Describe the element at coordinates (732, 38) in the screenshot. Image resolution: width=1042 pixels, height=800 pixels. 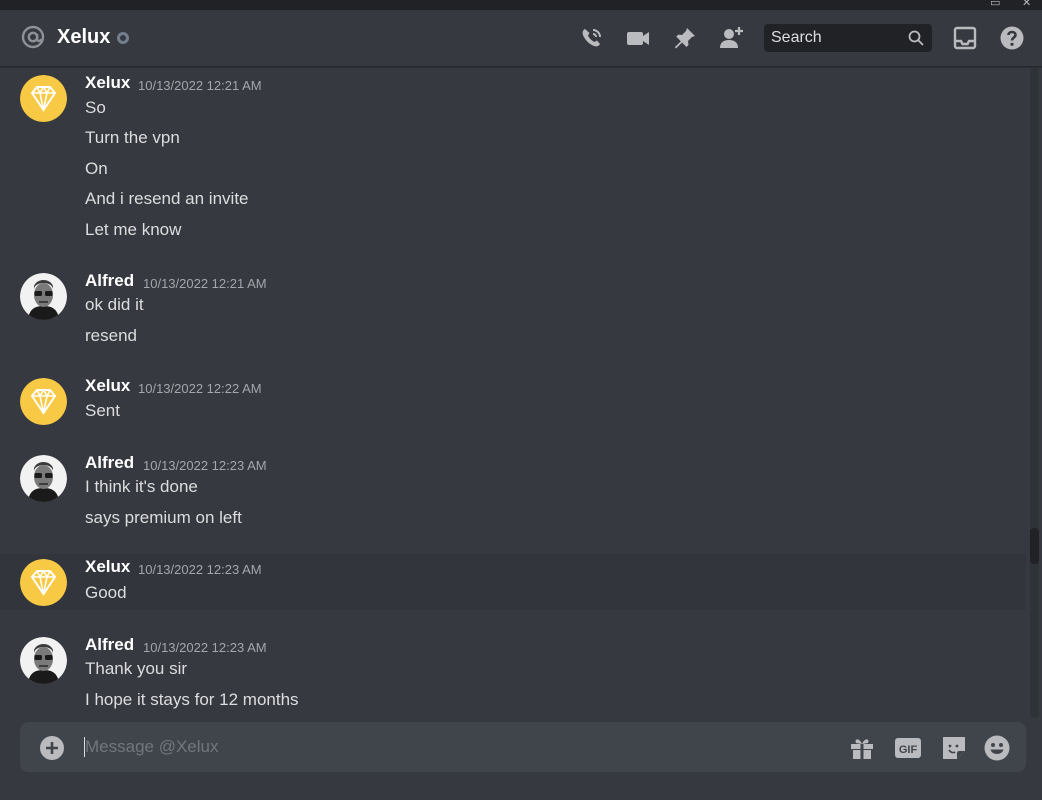
I see `add-friend-icon` at that location.